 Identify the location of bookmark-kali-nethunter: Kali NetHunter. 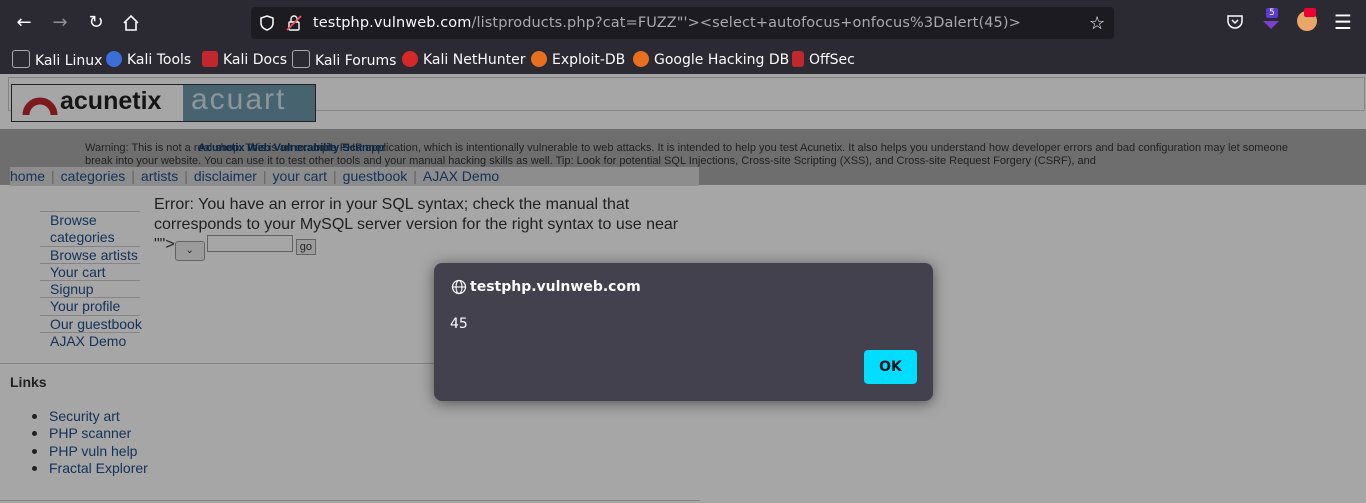
(463, 60).